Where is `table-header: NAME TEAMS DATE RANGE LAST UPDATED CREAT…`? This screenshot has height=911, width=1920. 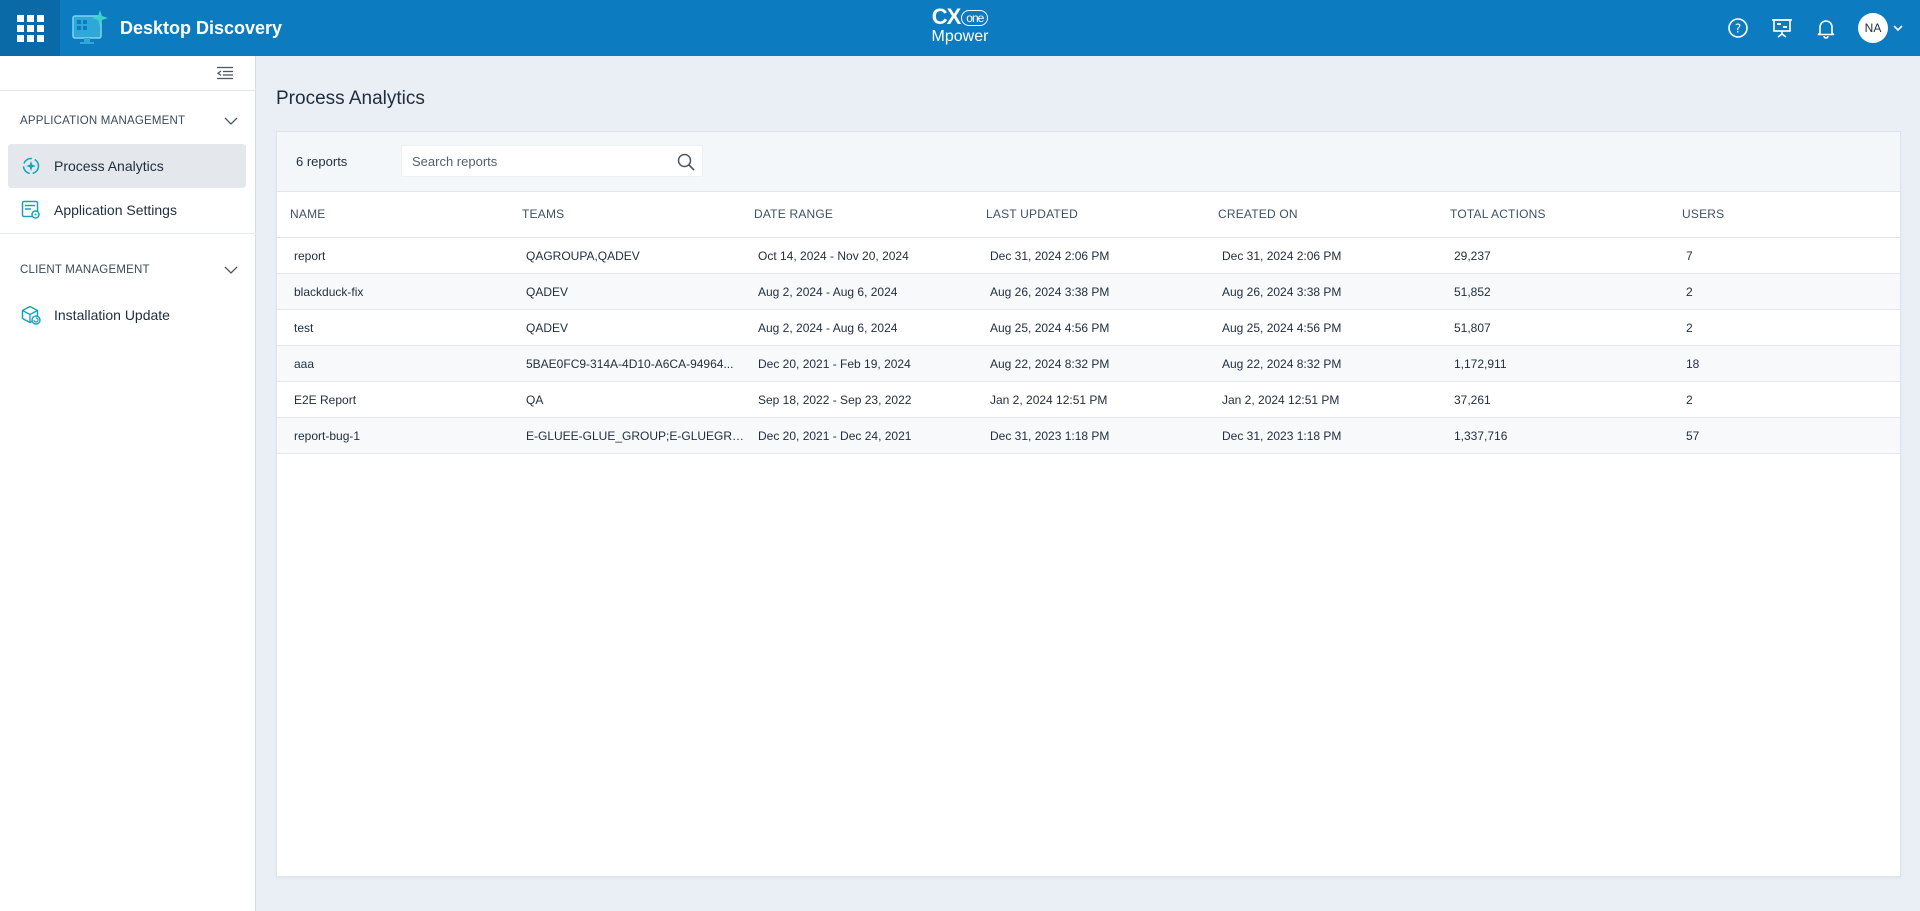
table-header: NAME TEAMS DATE RANGE LAST UPDATED CREAT… is located at coordinates (1088, 215).